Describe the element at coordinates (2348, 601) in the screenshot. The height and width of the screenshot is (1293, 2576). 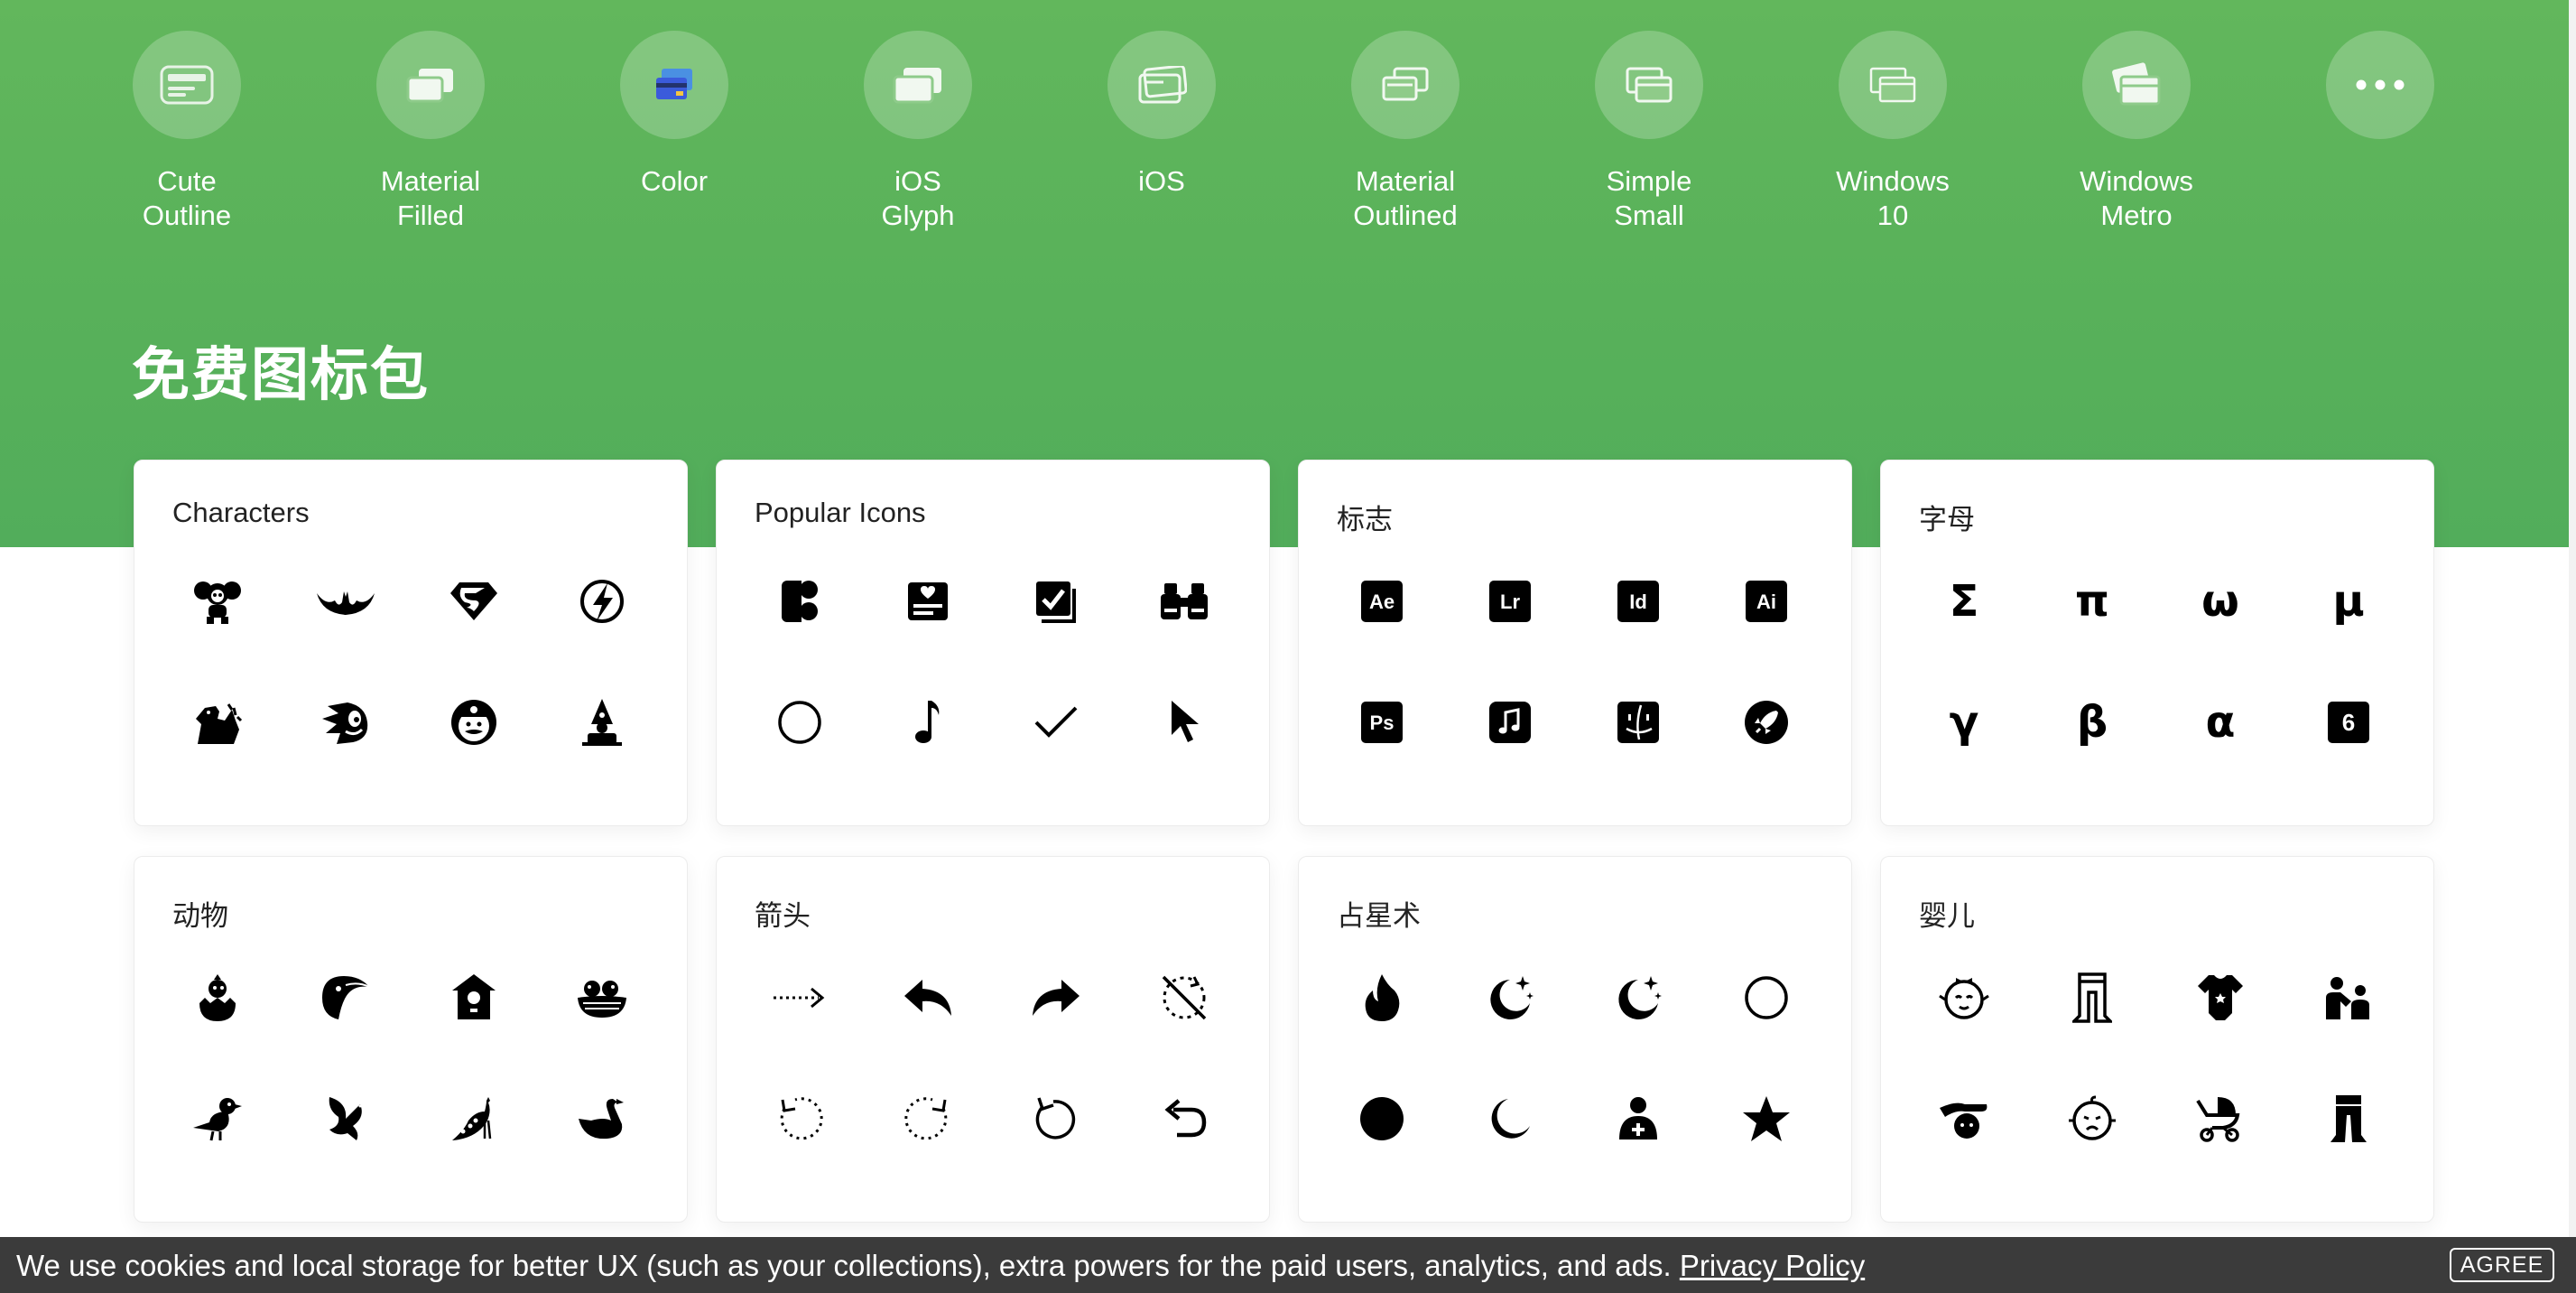
I see `mu-icon: μ` at that location.